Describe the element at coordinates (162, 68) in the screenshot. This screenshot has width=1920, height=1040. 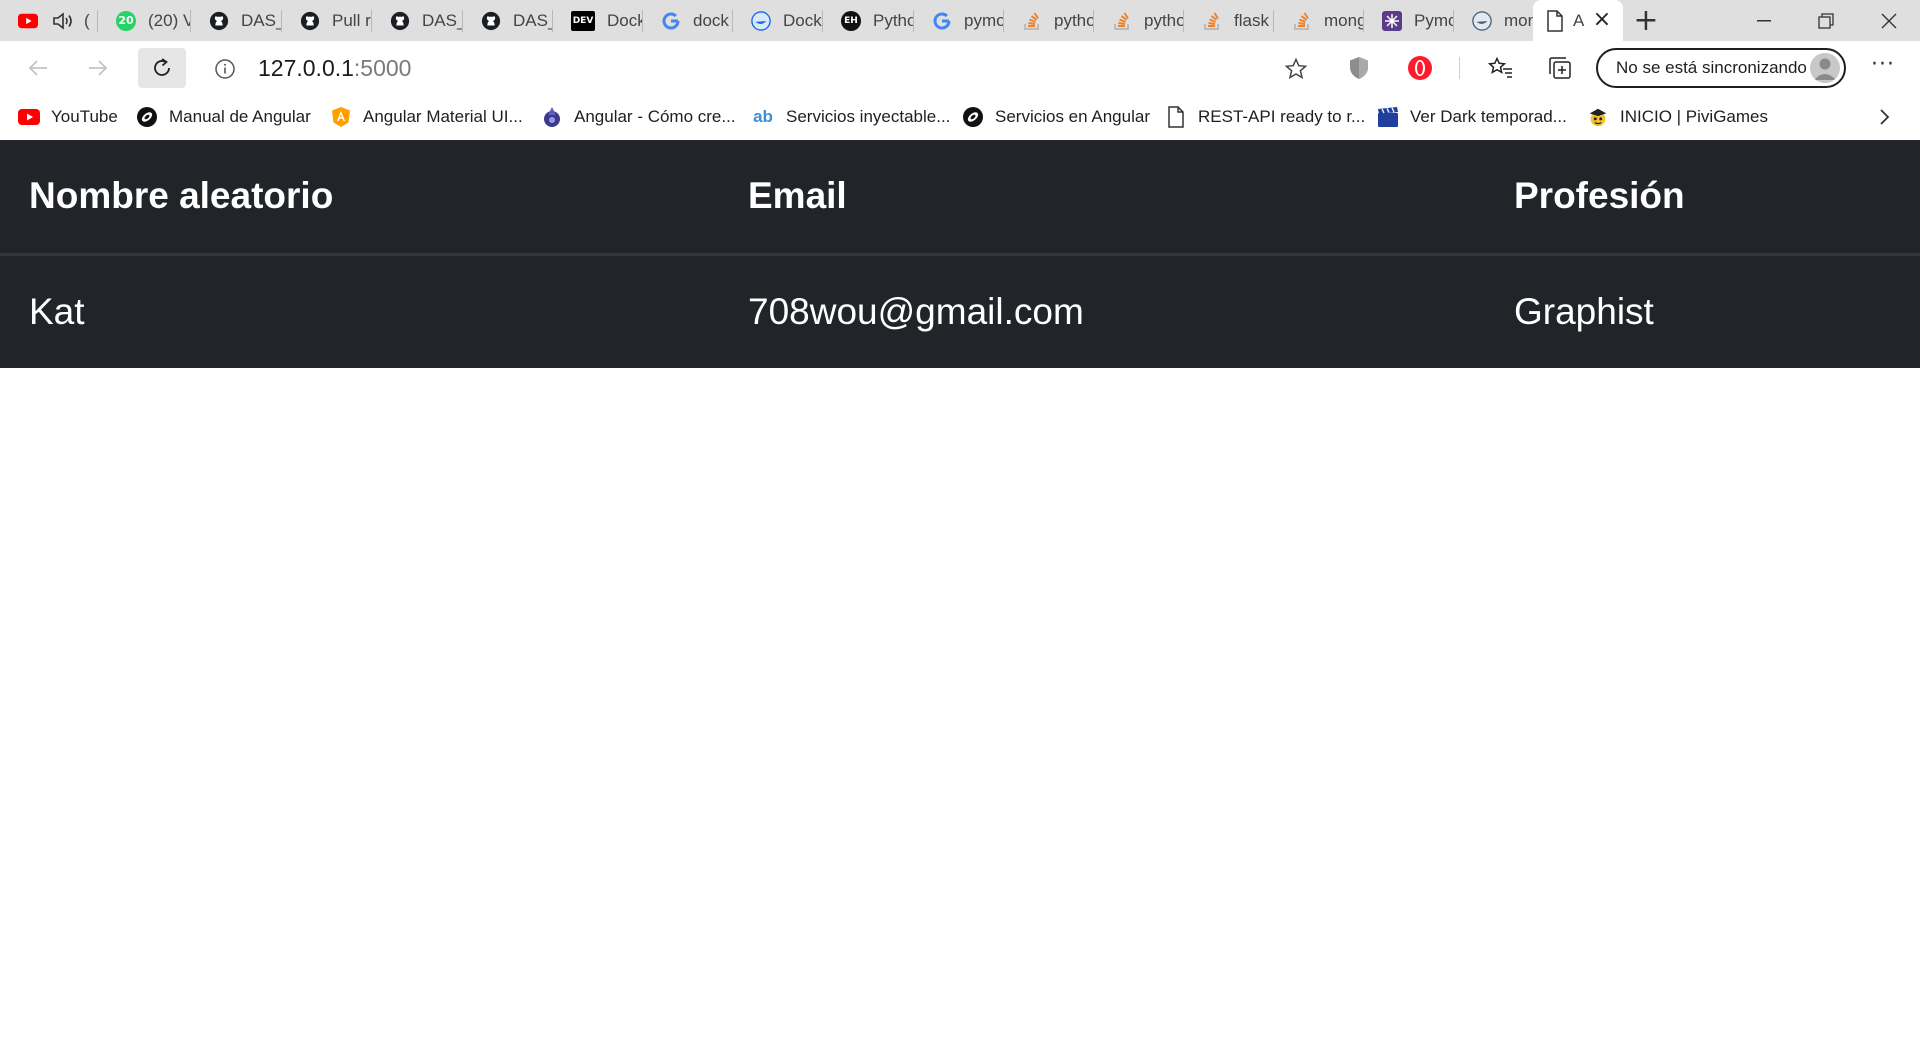
I see `reload-button` at that location.